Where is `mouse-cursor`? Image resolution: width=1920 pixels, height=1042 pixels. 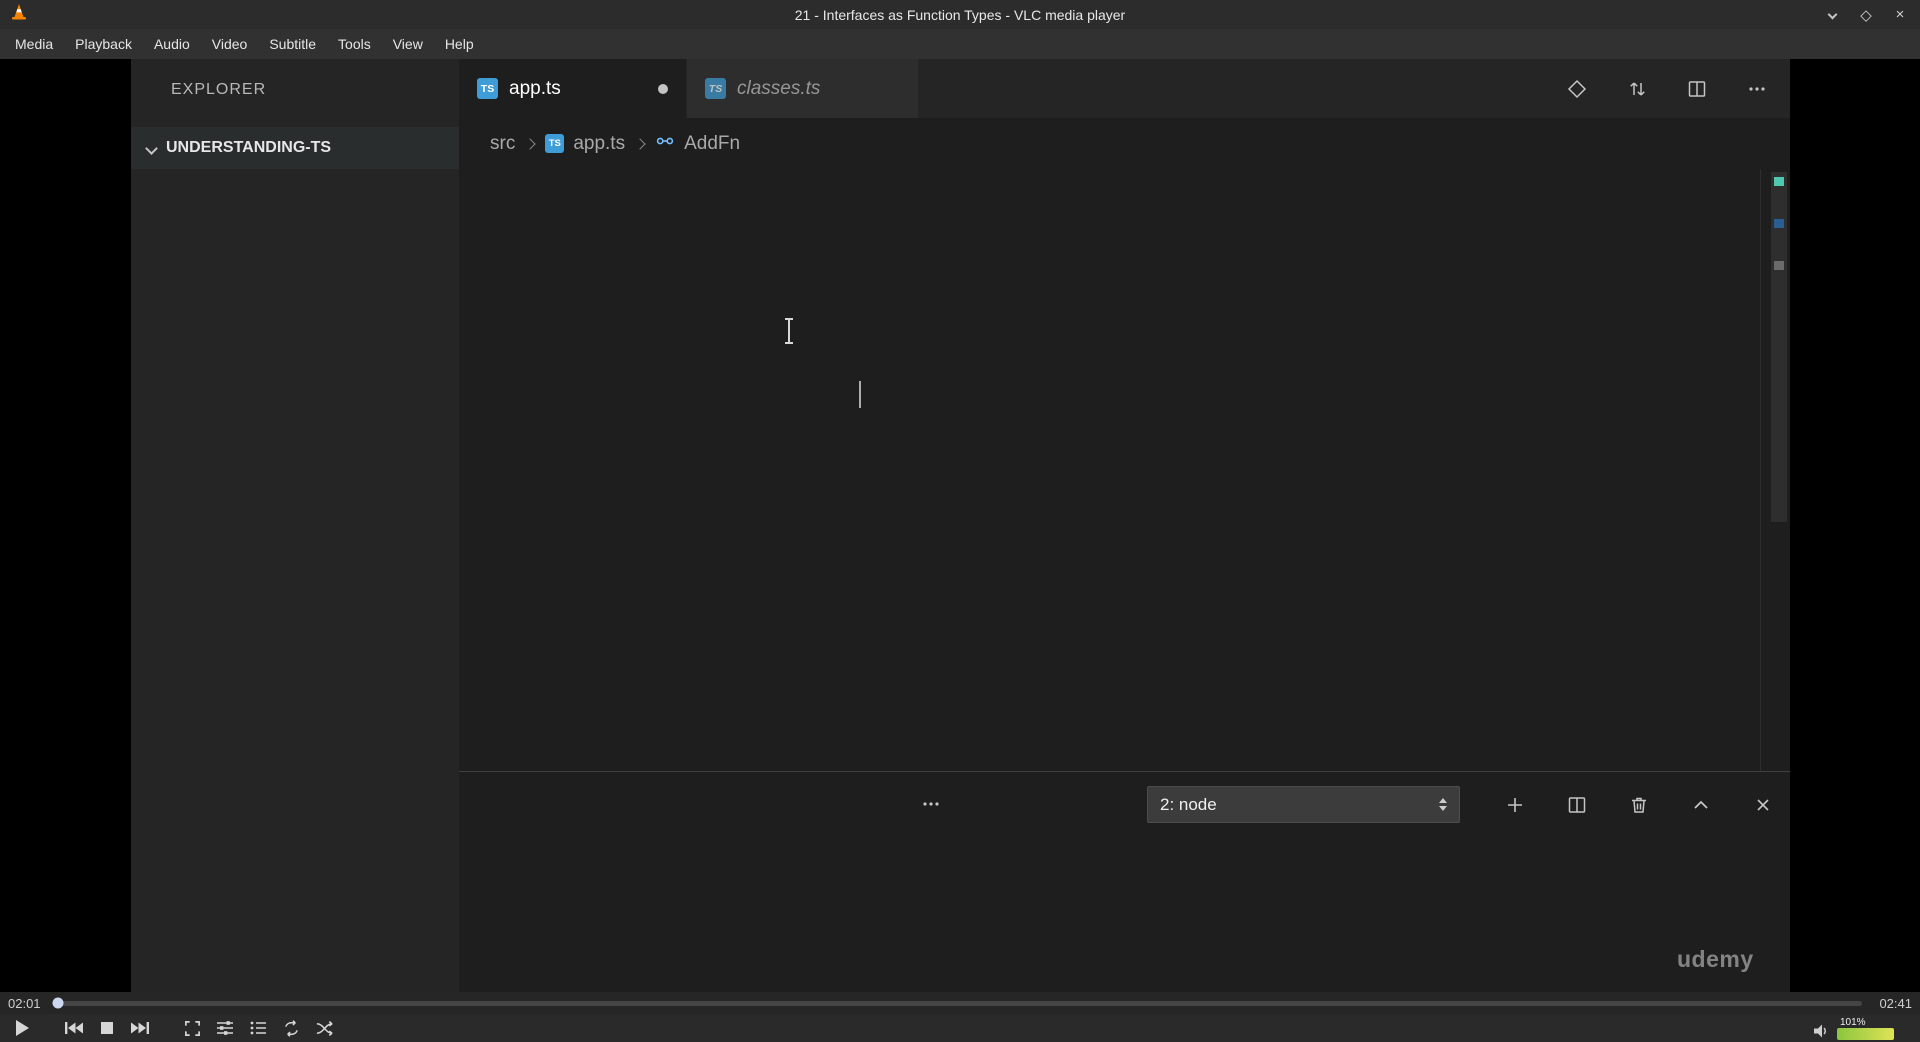
mouse-cursor is located at coordinates (789, 333).